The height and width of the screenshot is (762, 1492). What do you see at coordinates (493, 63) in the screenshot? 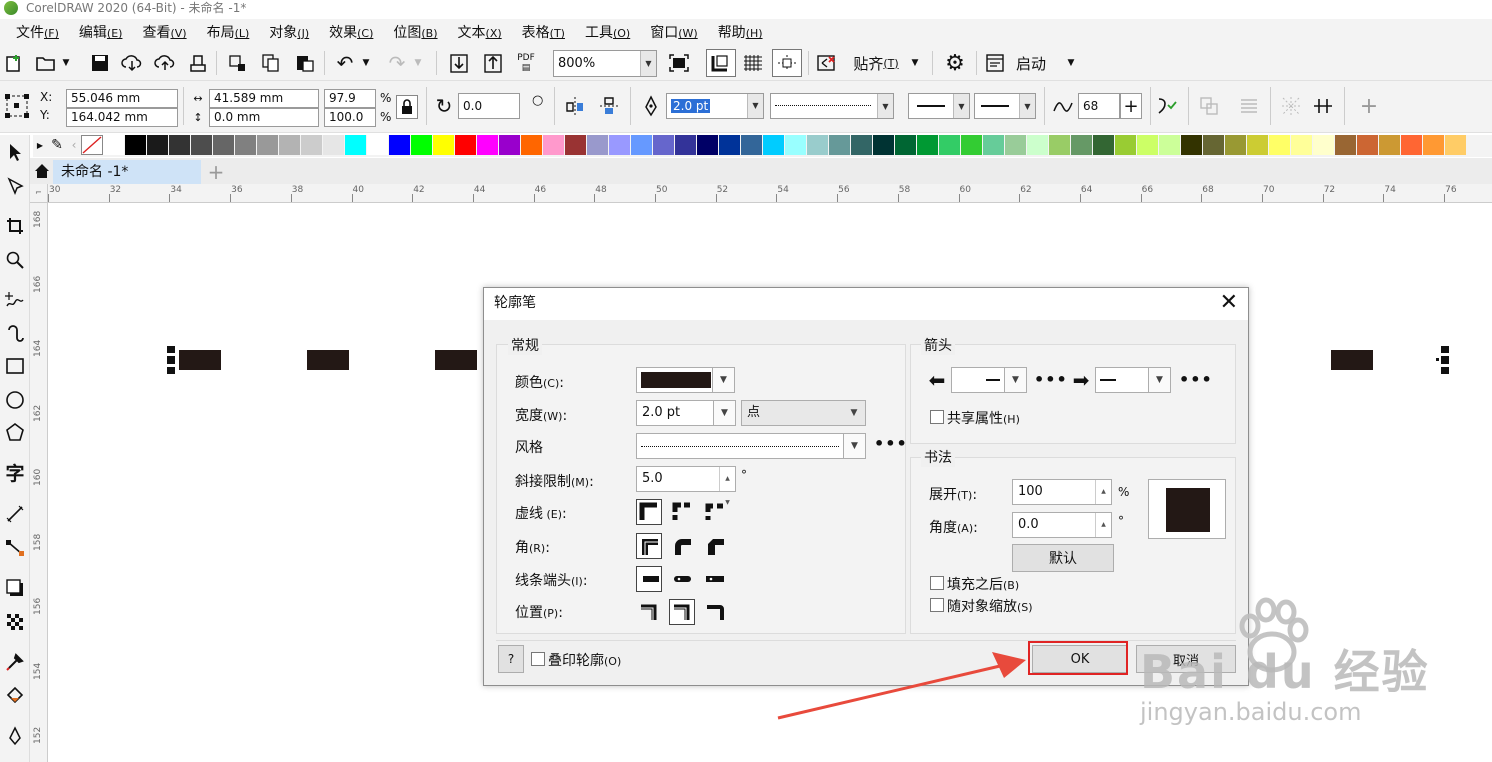
I see `export-icon` at bounding box center [493, 63].